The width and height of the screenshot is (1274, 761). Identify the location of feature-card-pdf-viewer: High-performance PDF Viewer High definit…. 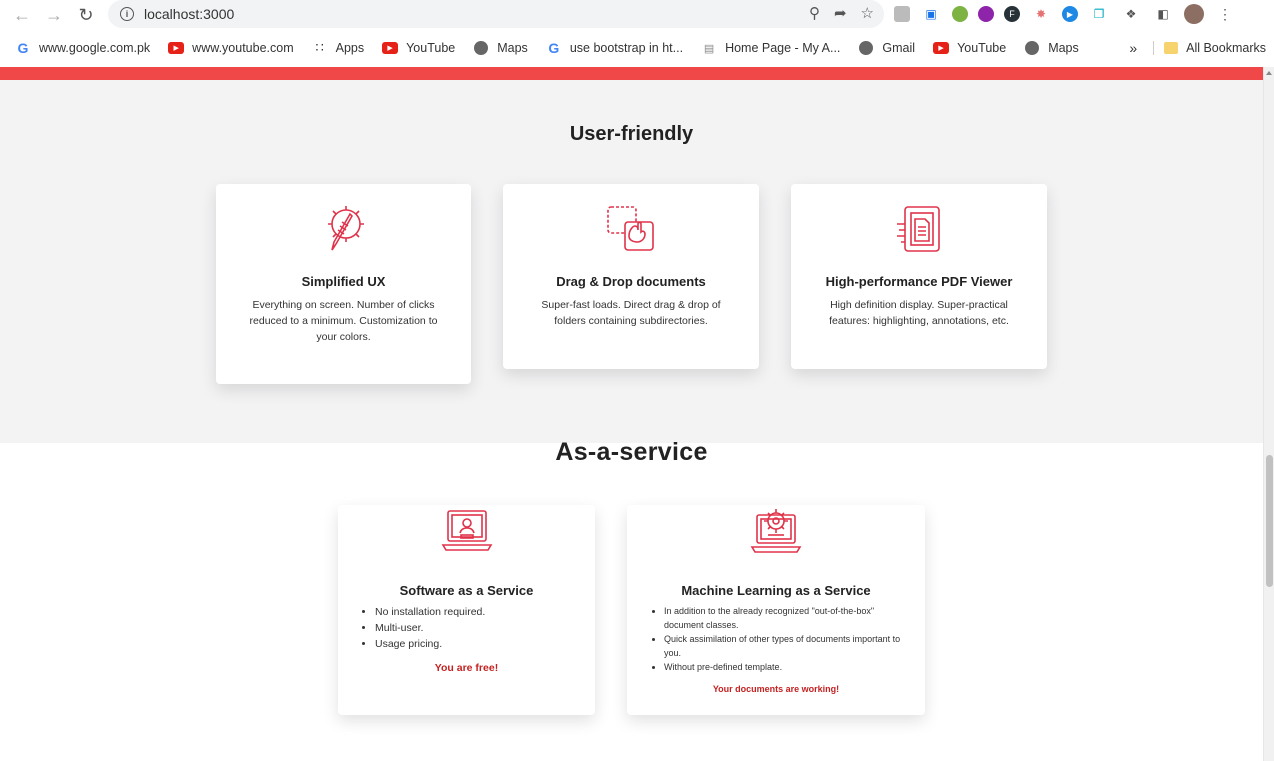
(919, 276).